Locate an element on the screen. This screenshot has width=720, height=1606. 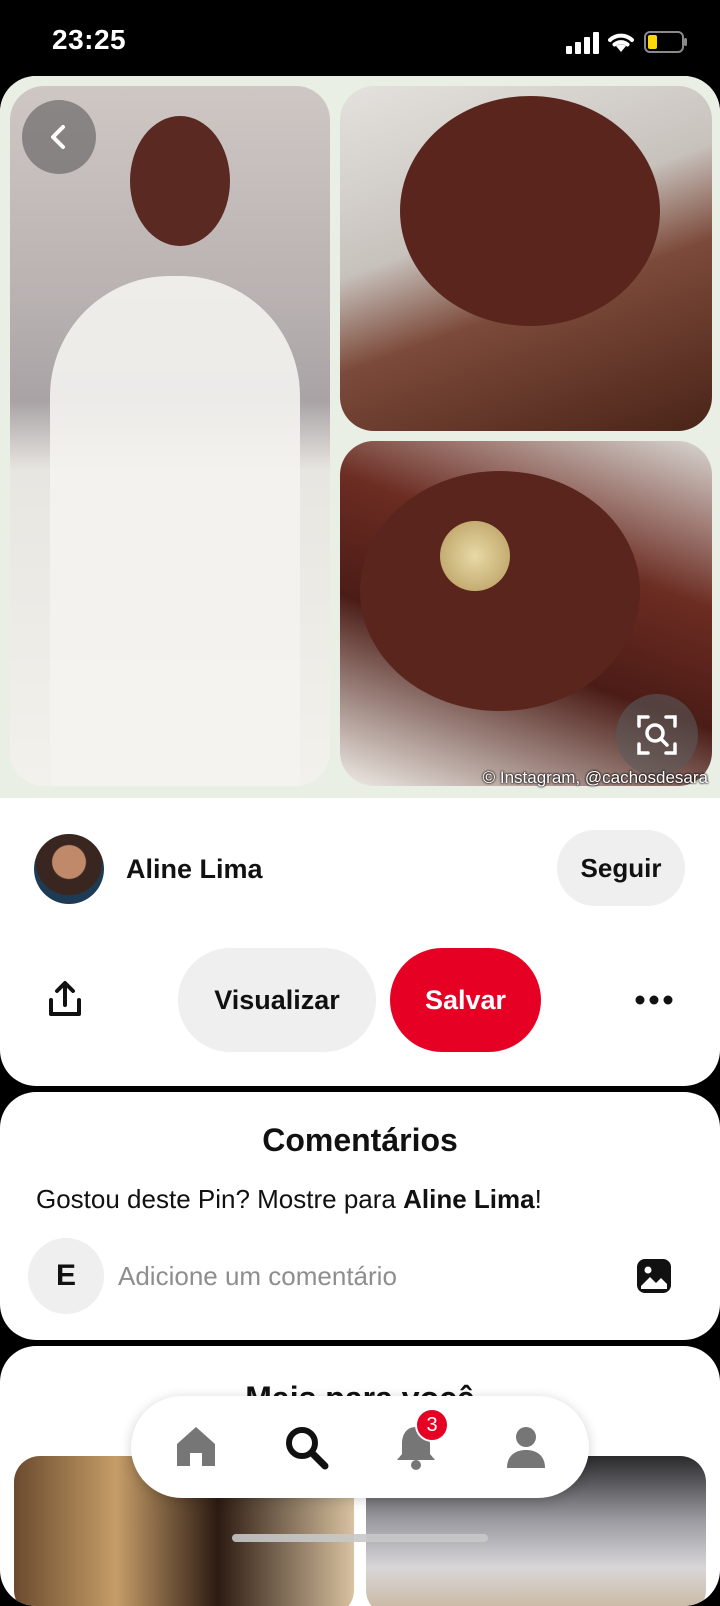
pin-photo-hair-side is located at coordinates (526, 258).